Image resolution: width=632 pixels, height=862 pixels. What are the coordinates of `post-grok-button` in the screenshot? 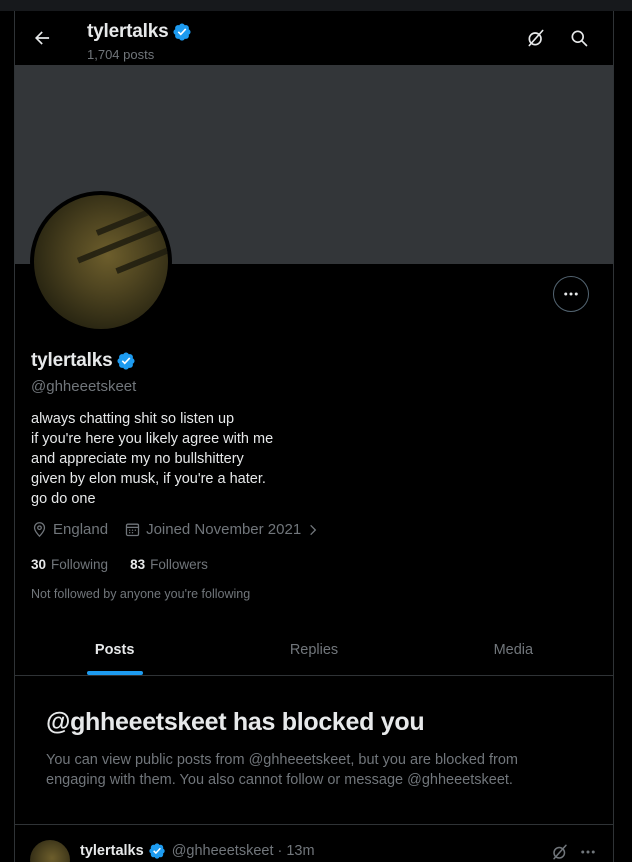 It's located at (560, 852).